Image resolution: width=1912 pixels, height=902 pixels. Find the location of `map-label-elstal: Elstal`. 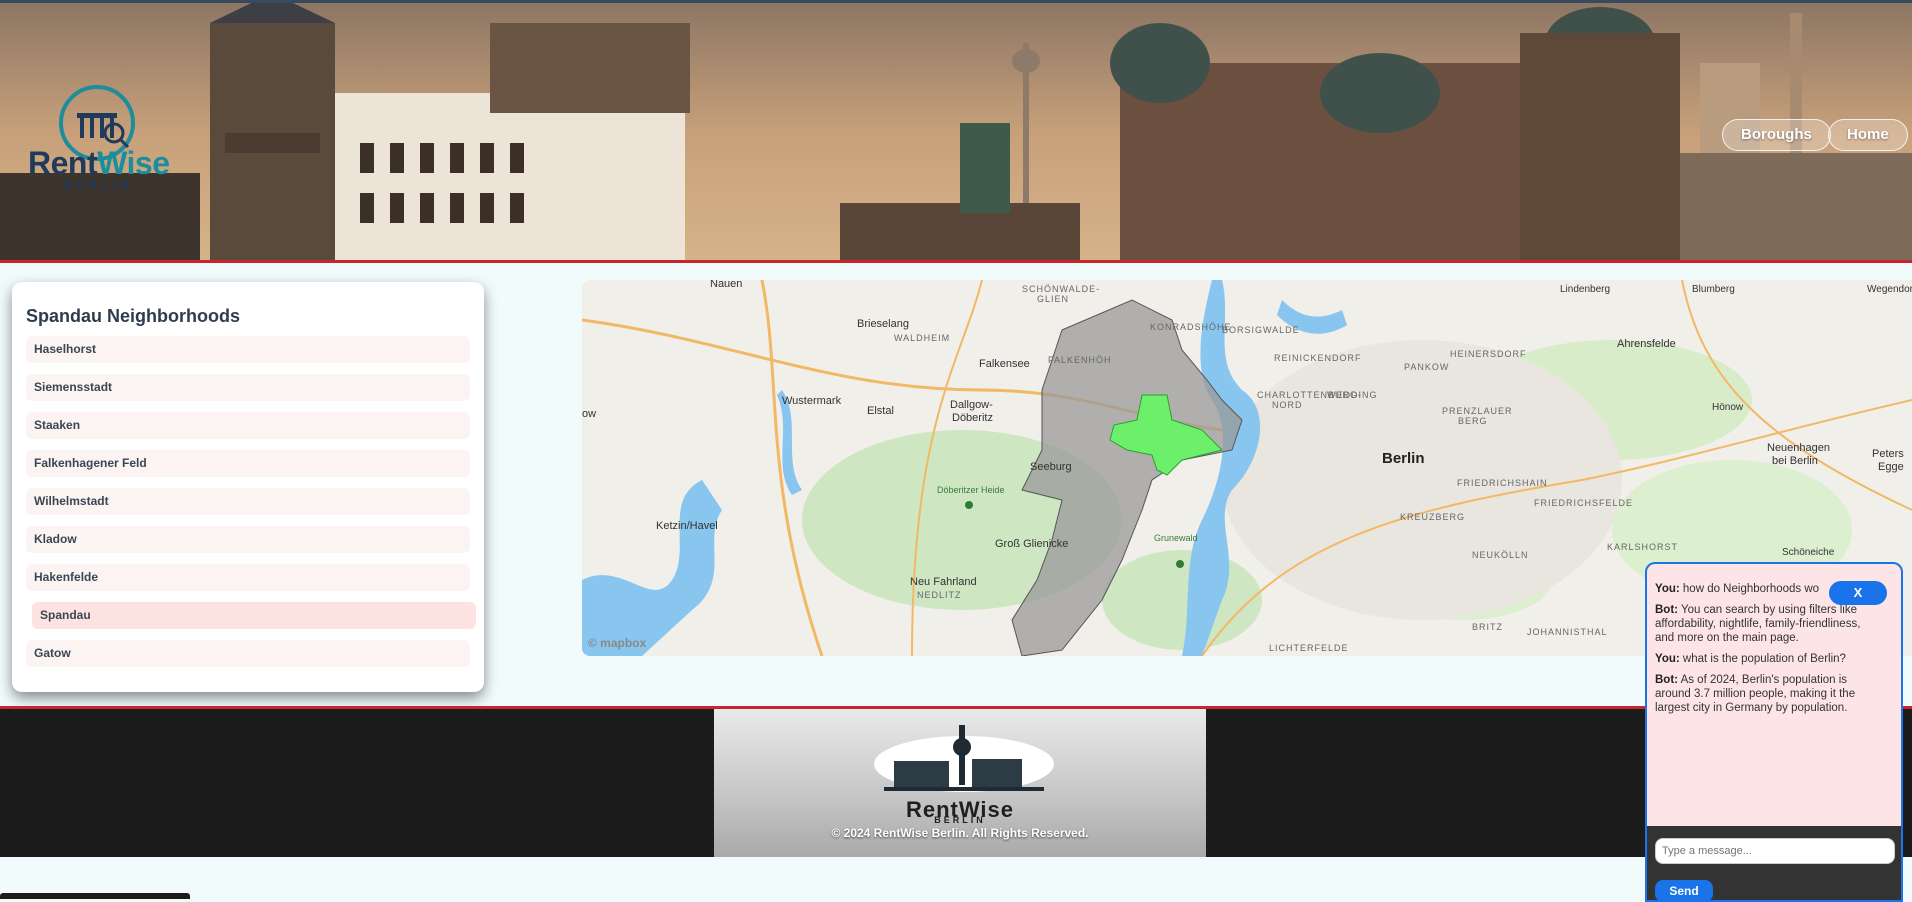

map-label-elstal: Elstal is located at coordinates (880, 411).